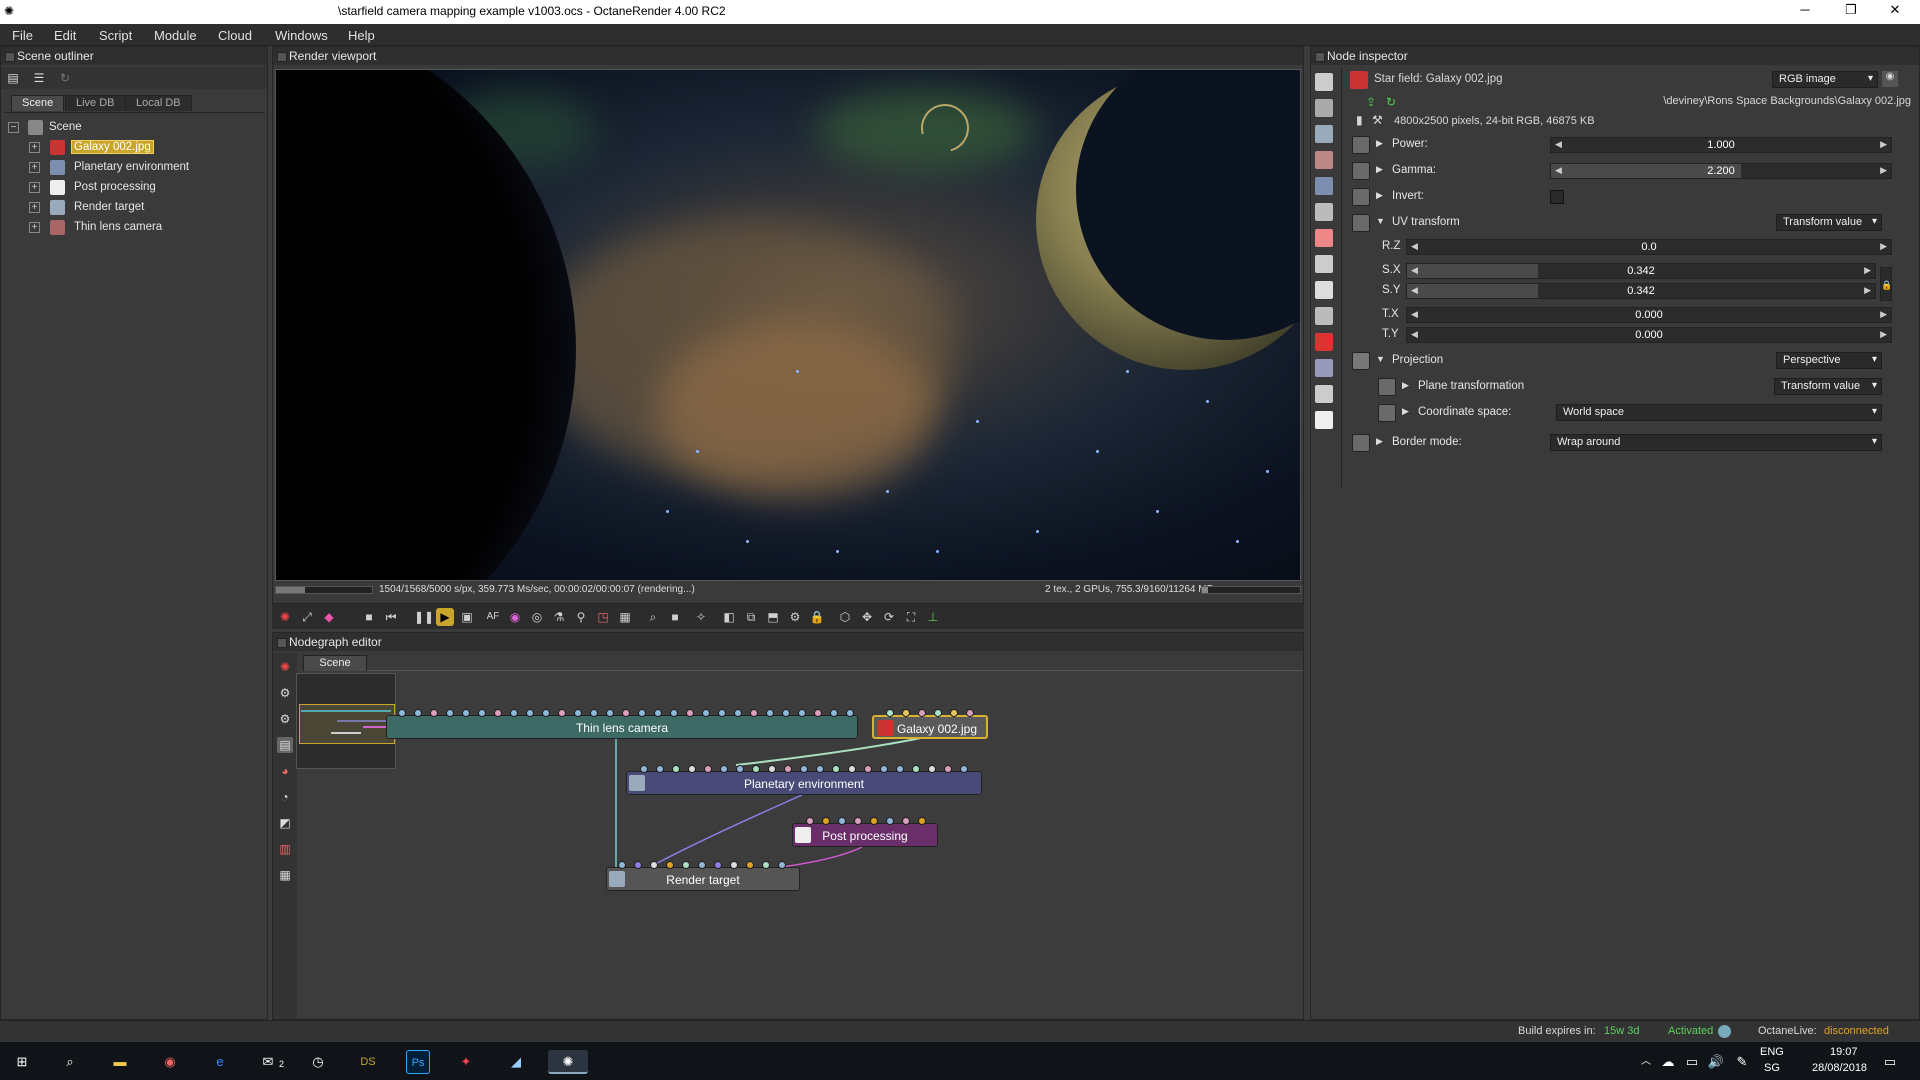 The image size is (1920, 1080). What do you see at coordinates (131, 188) in the screenshot?
I see `tree-item-post: + Post processing` at bounding box center [131, 188].